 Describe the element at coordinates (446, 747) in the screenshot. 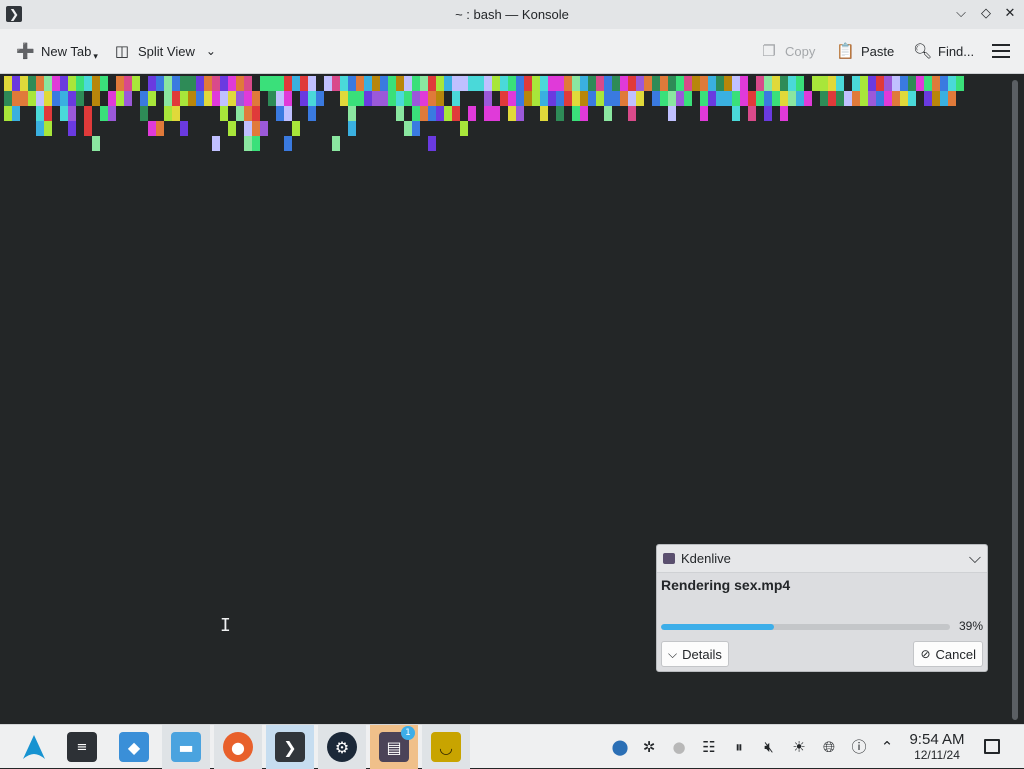

I see `taskbar-banana: ◡` at that location.